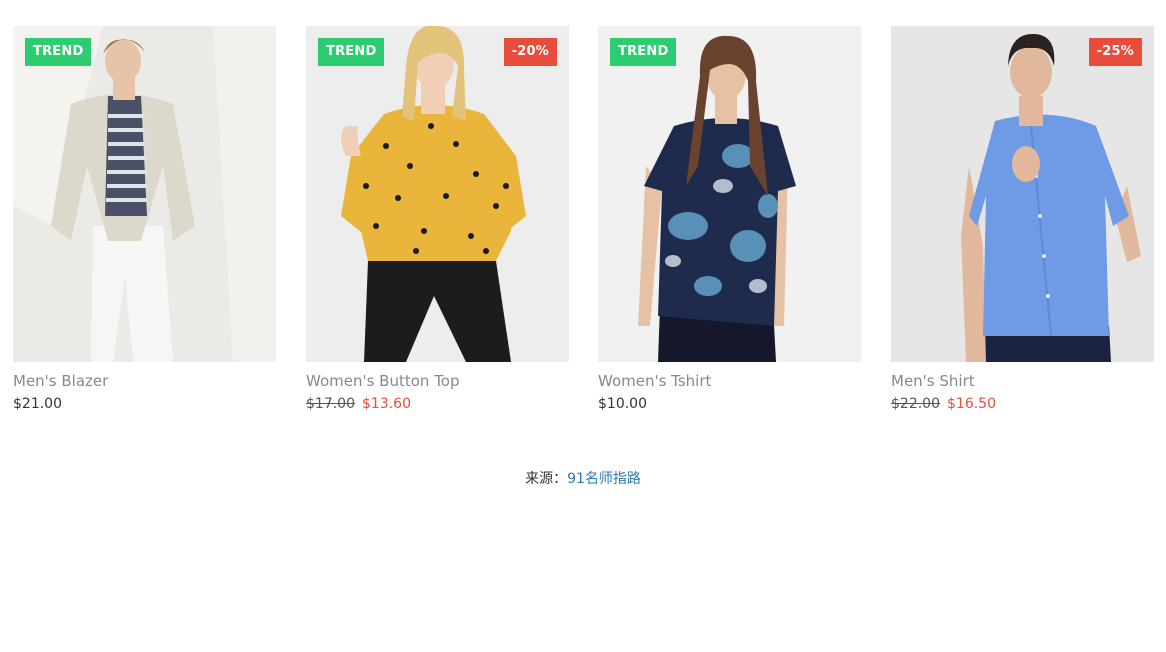  Describe the element at coordinates (383, 381) in the screenshot. I see `product-name: Women's Button Top` at that location.